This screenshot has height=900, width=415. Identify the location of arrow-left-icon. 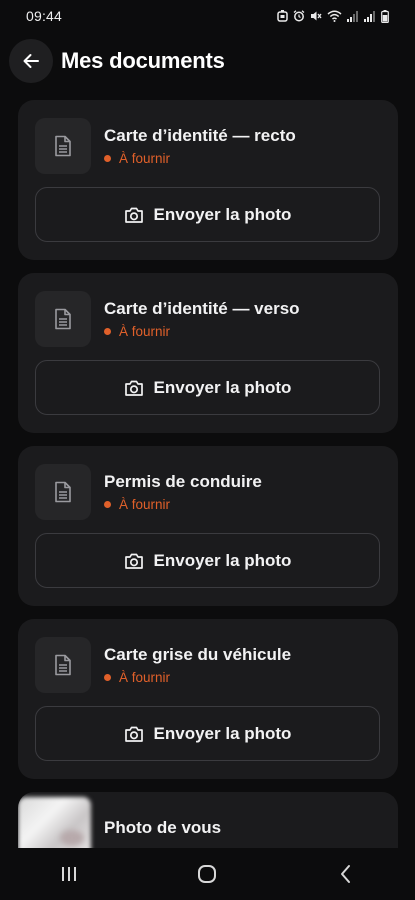
(31, 61).